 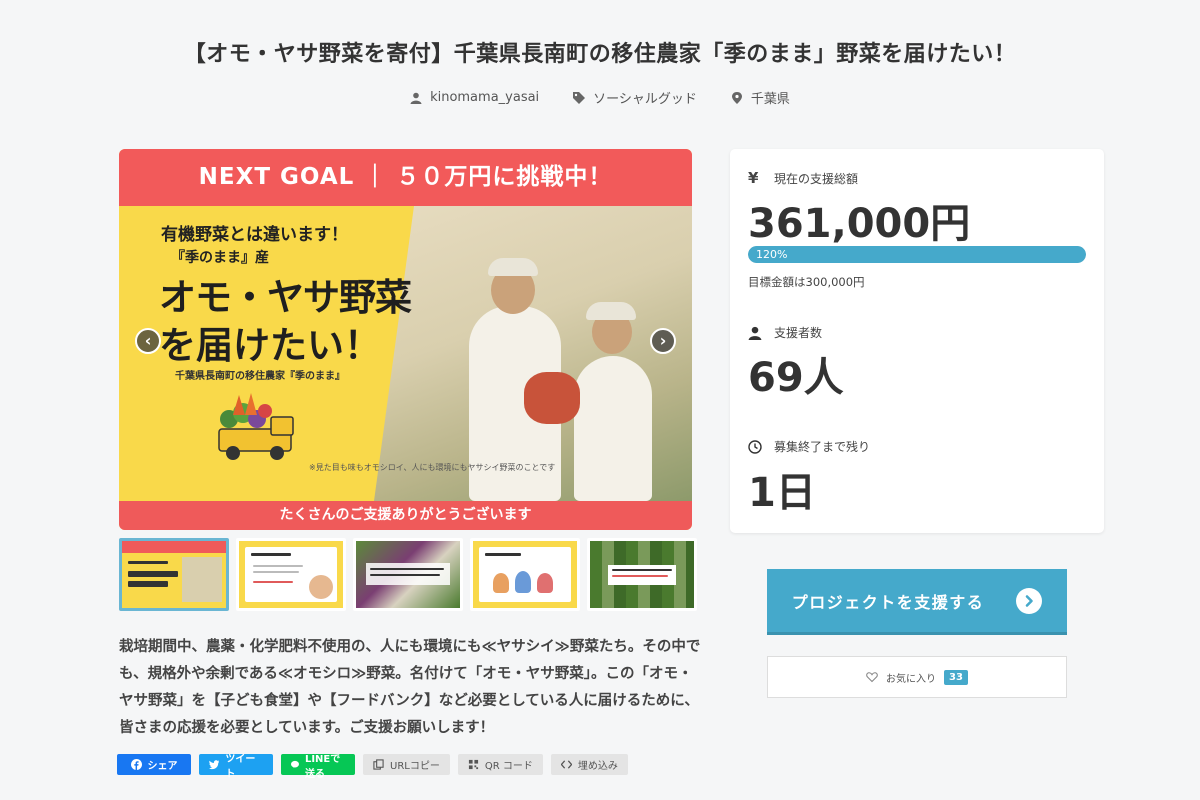 I want to click on remaining-label-row: 募集終了まで残り, so click(x=809, y=446).